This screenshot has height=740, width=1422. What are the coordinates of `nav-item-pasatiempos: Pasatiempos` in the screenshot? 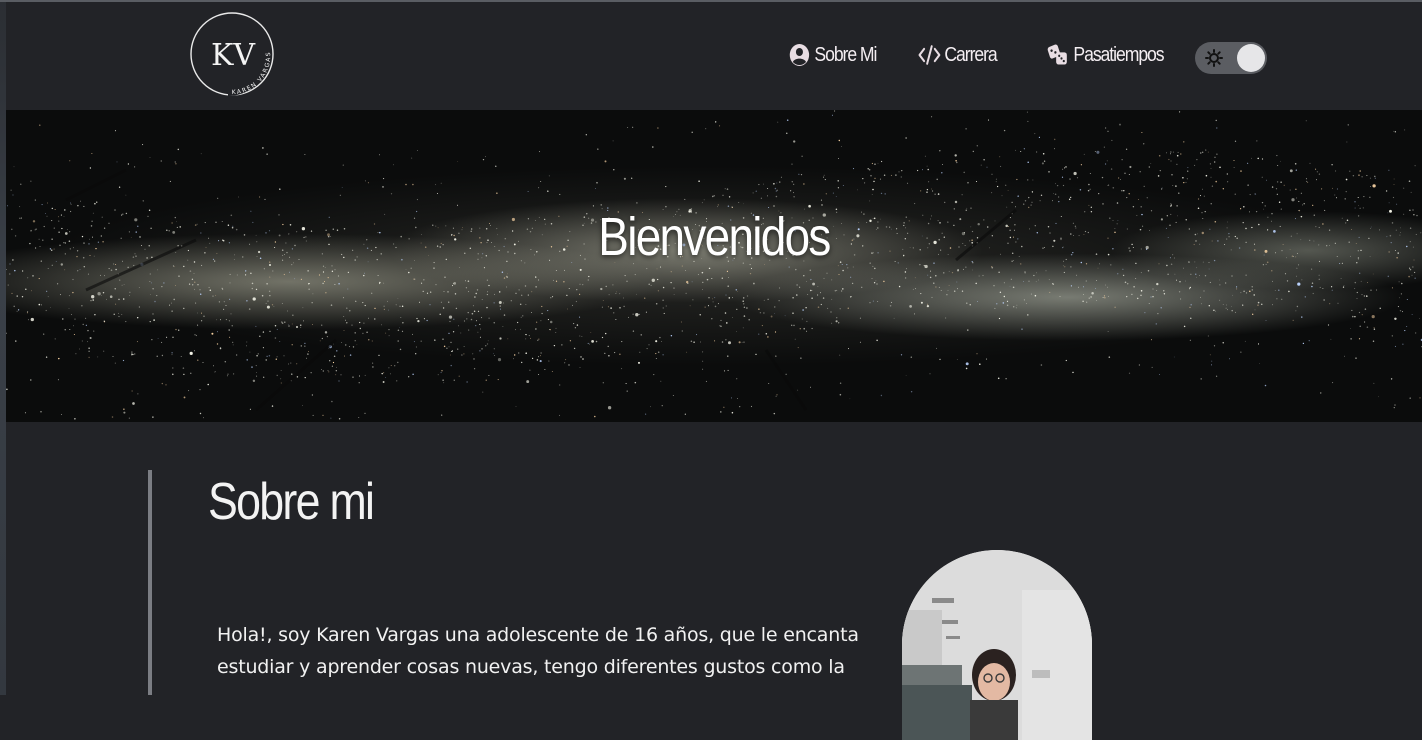 It's located at (1113, 55).